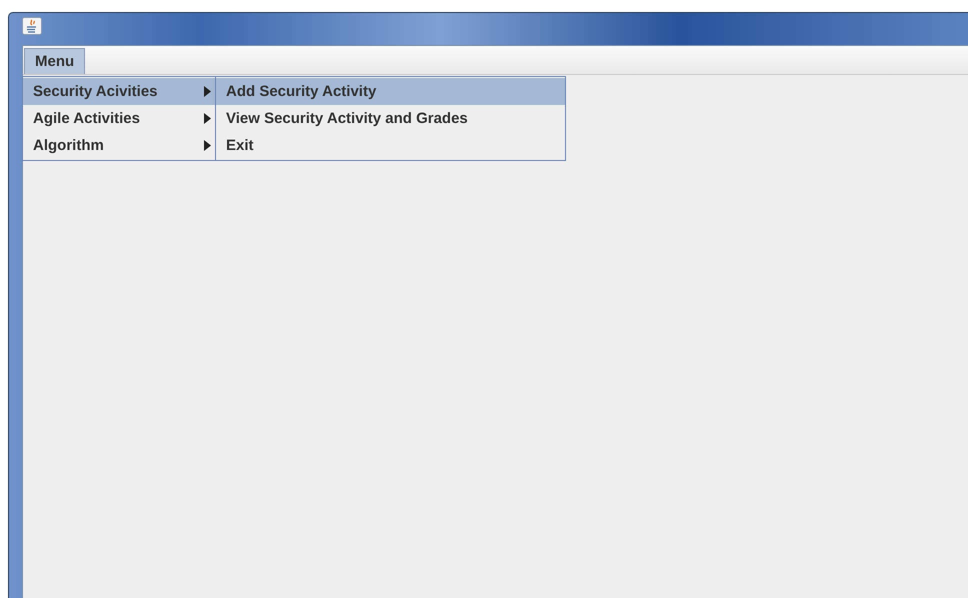 The width and height of the screenshot is (968, 598). Describe the element at coordinates (32, 26) in the screenshot. I see `java-app-icon` at that location.